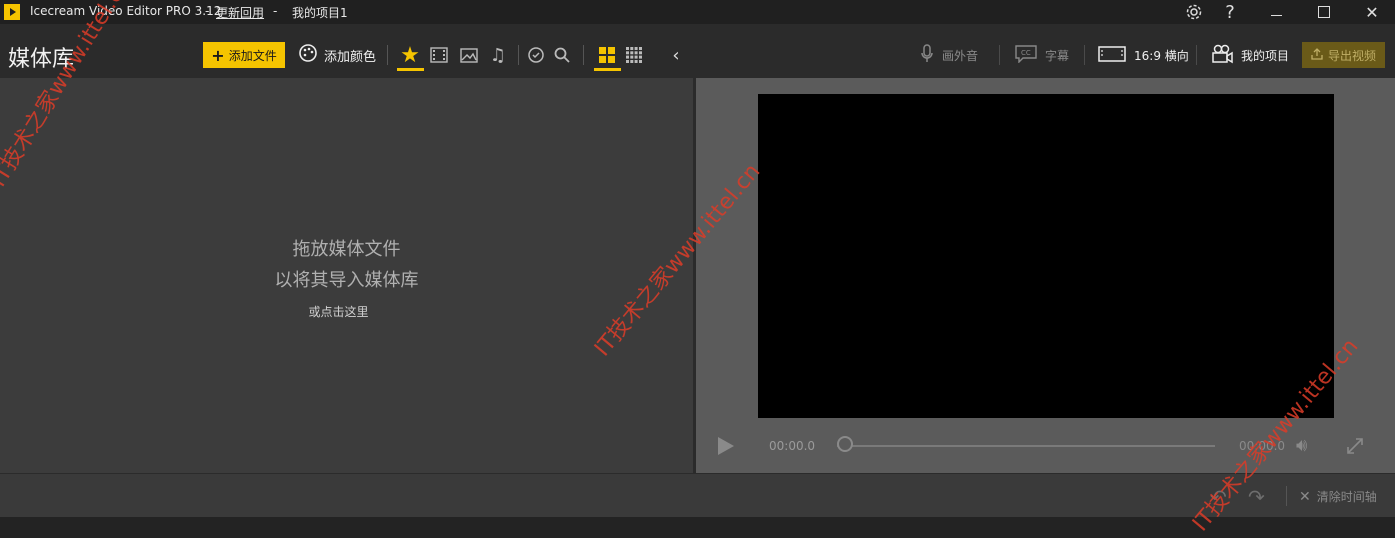 The width and height of the screenshot is (1395, 538). Describe the element at coordinates (536, 55) in the screenshot. I see `clock-check-icon` at that location.